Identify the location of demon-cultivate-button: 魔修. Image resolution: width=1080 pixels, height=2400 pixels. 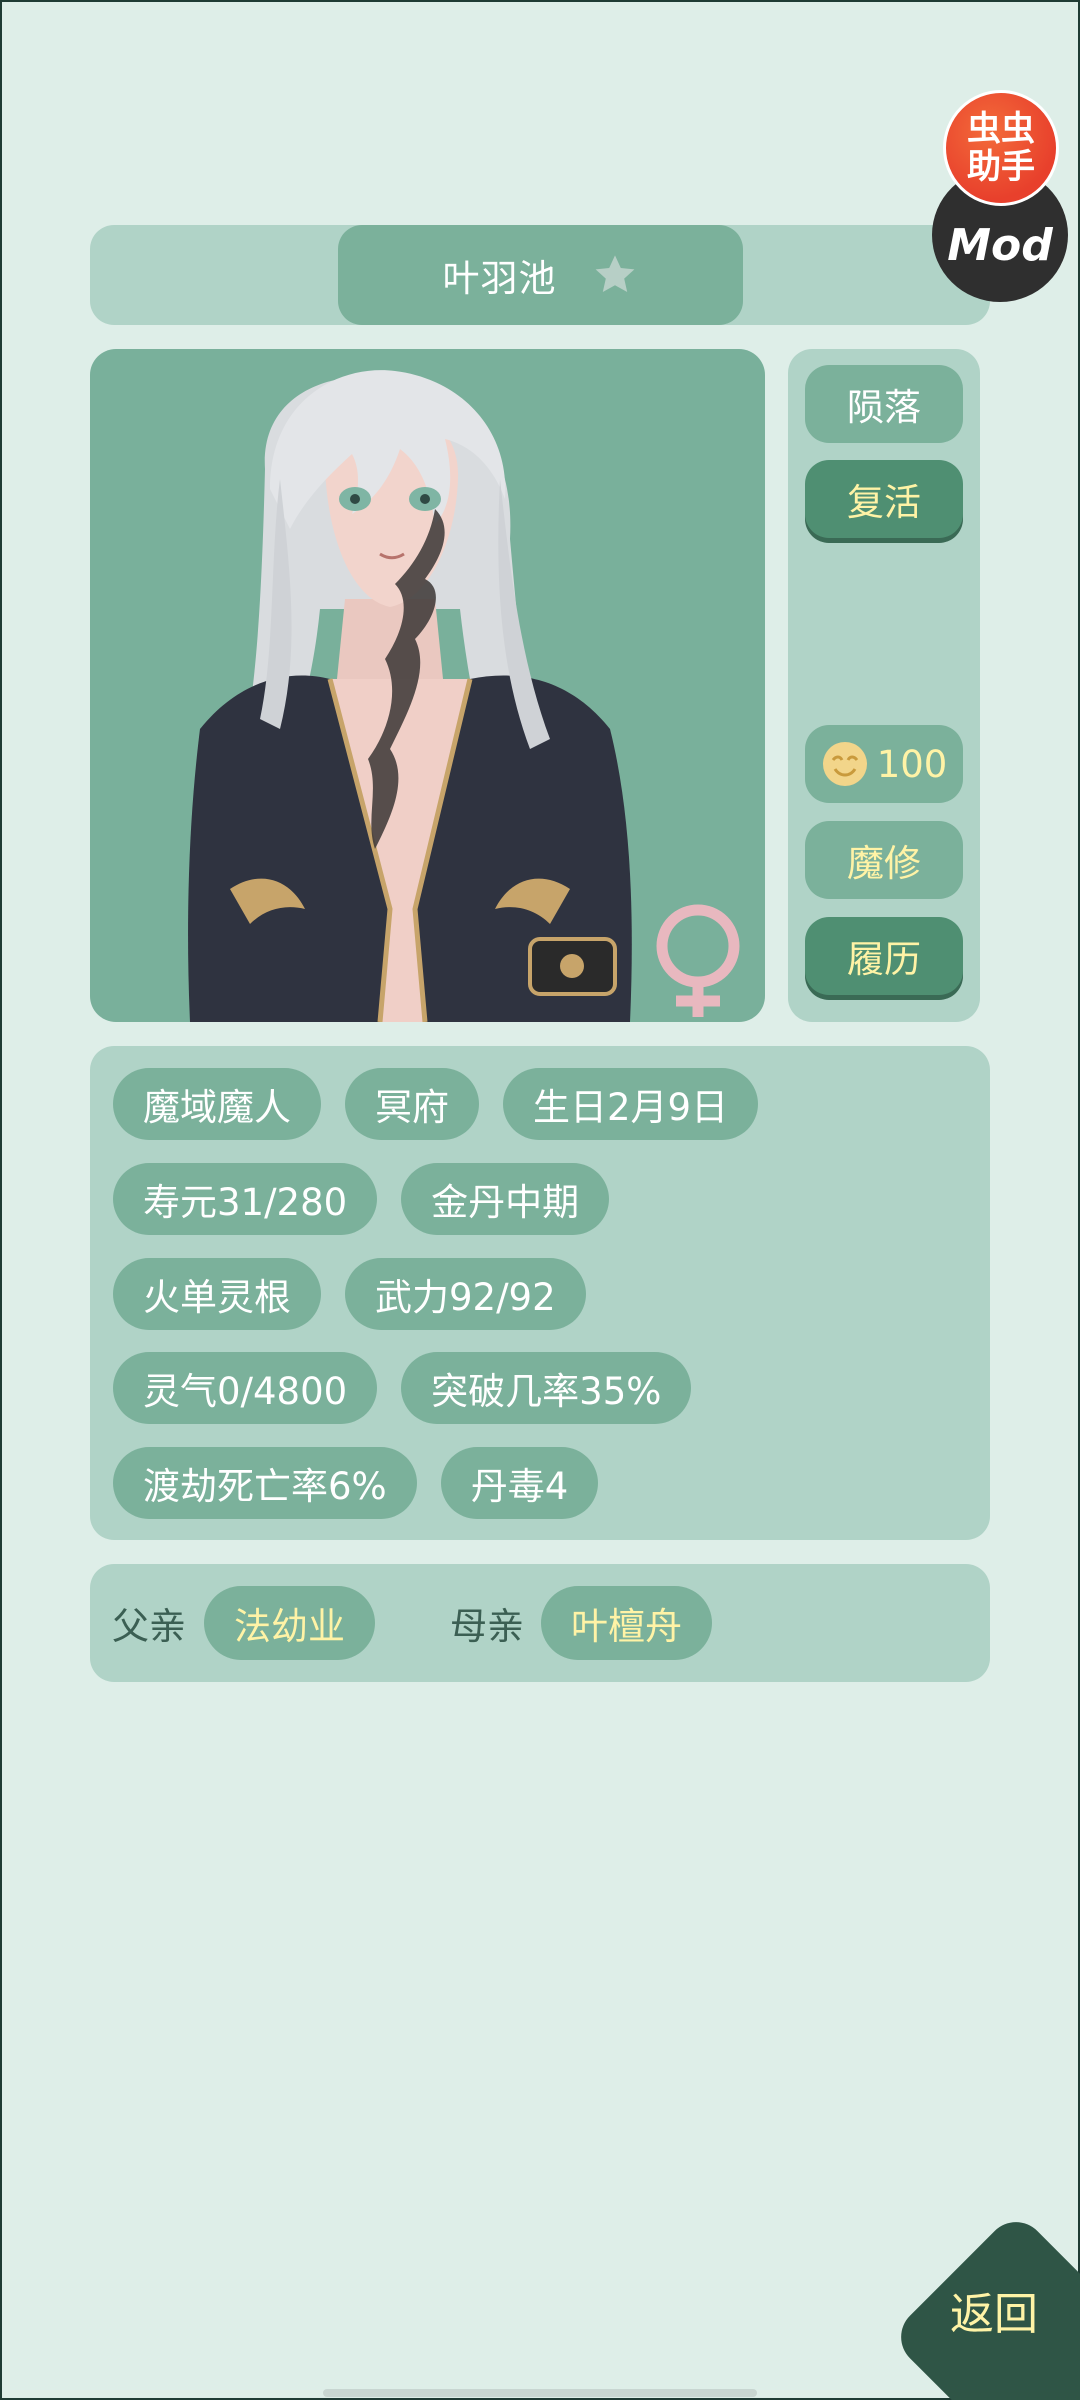
(884, 860).